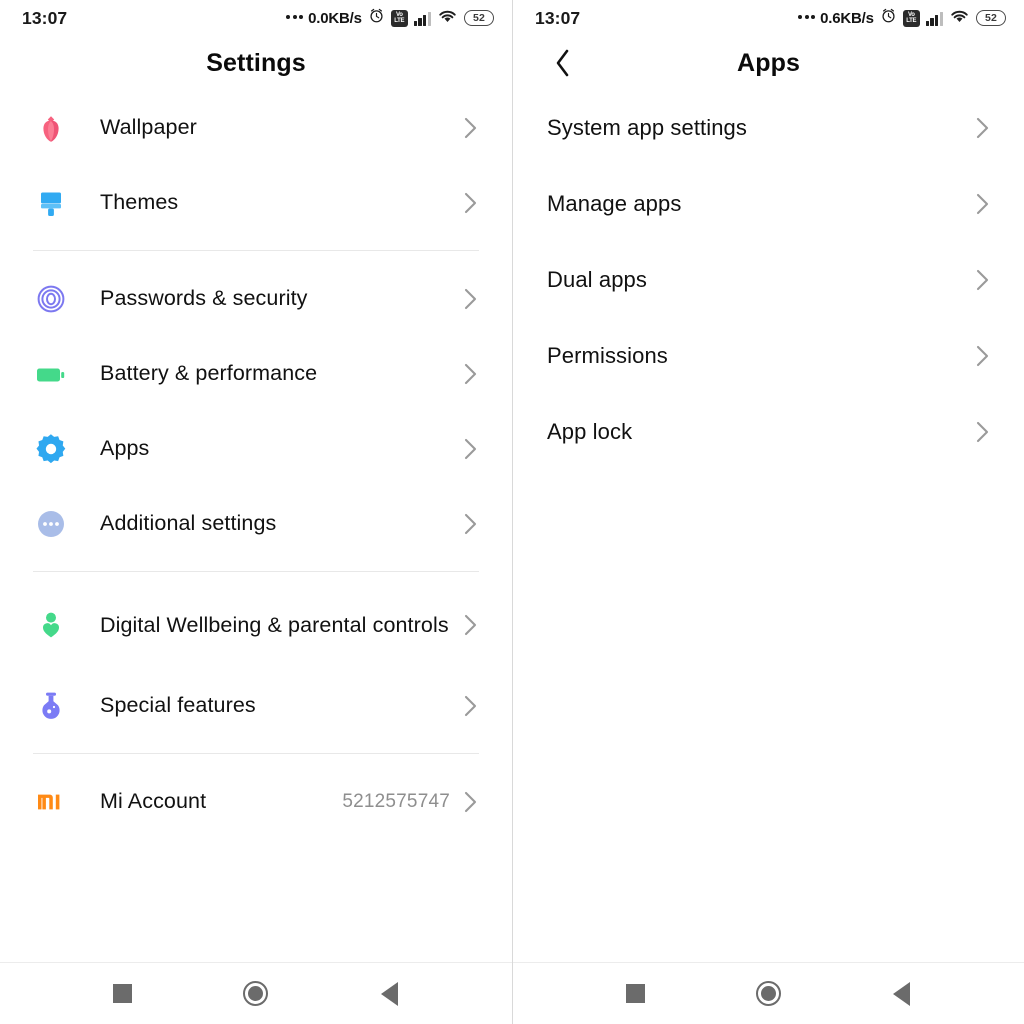 The height and width of the screenshot is (1024, 1024). What do you see at coordinates (204, 298) in the screenshot?
I see `sidebar-item-label: Passwords & security` at bounding box center [204, 298].